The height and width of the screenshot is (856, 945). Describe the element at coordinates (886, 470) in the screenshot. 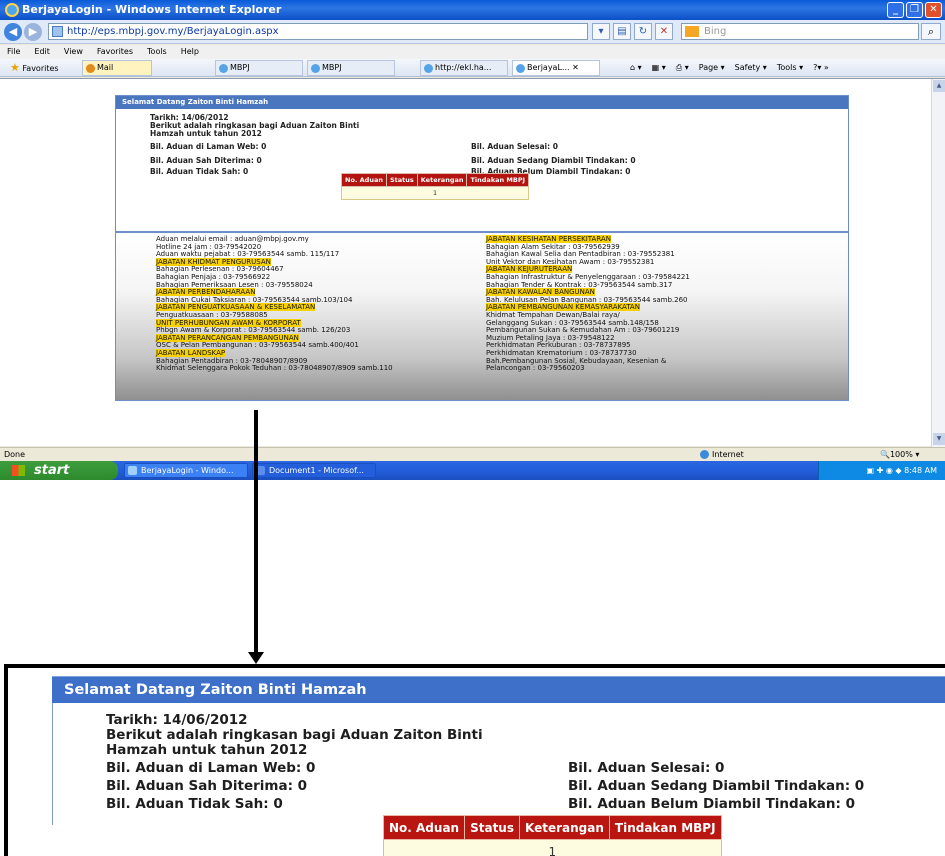

I see `tray-icons: ▣ ✚ ◉ ◆` at that location.